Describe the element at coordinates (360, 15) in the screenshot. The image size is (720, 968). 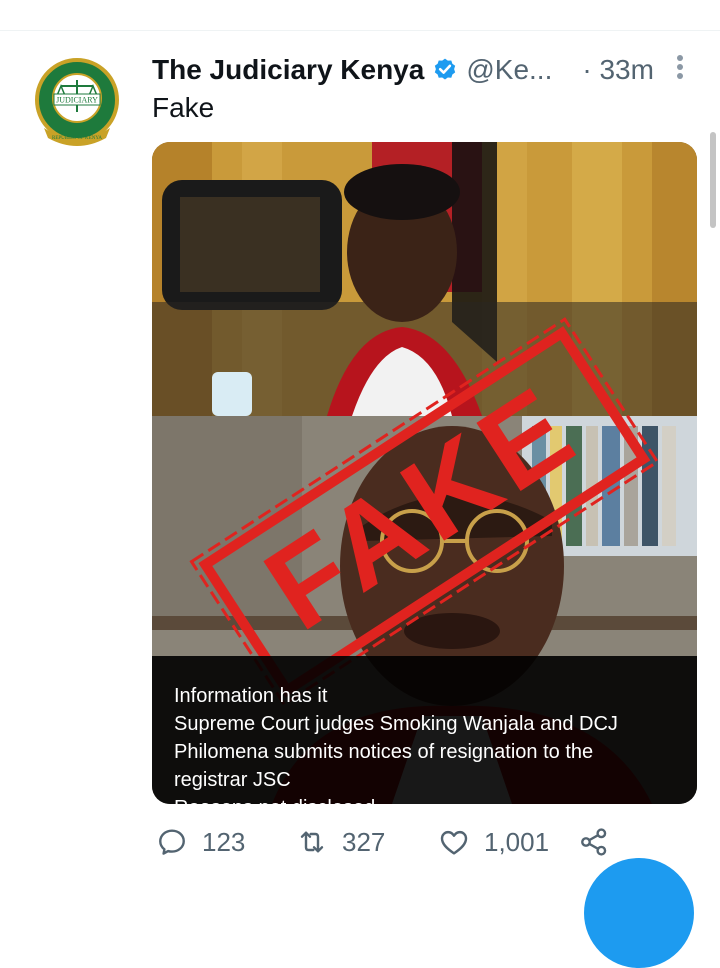
I see `top-divider` at that location.